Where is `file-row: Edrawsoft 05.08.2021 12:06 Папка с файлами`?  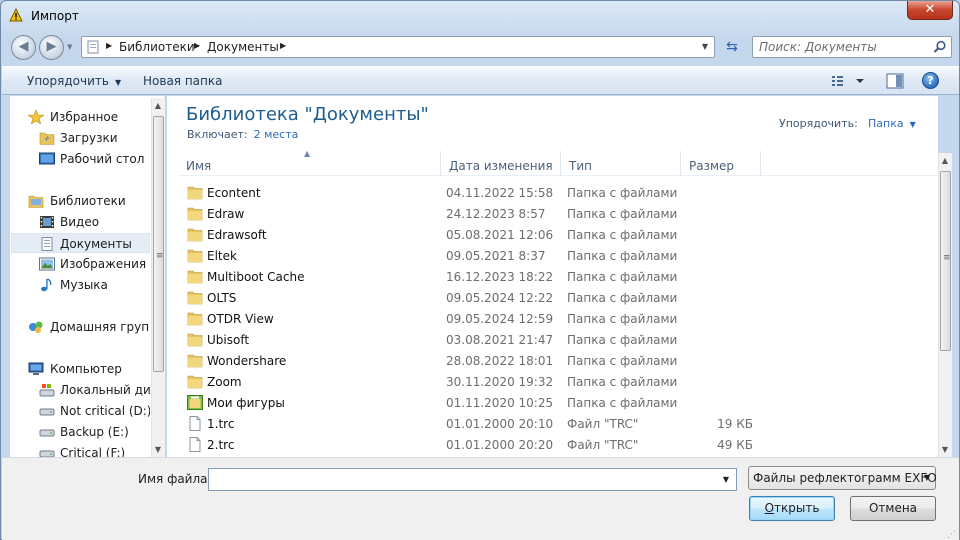
file-row: Edrawsoft 05.08.2021 12:06 Папка с файлами is located at coordinates (478, 234).